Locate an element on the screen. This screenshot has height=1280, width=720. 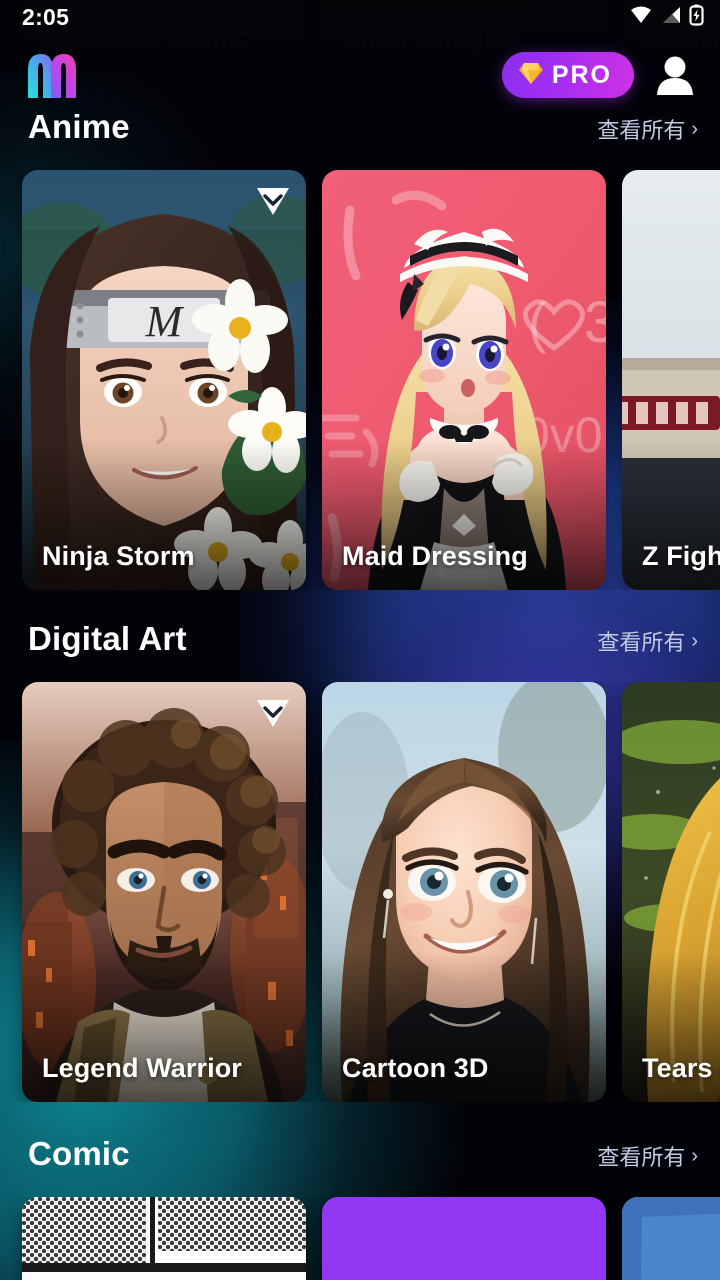
card-title: Cartoon 3D is located at coordinates (415, 1068).